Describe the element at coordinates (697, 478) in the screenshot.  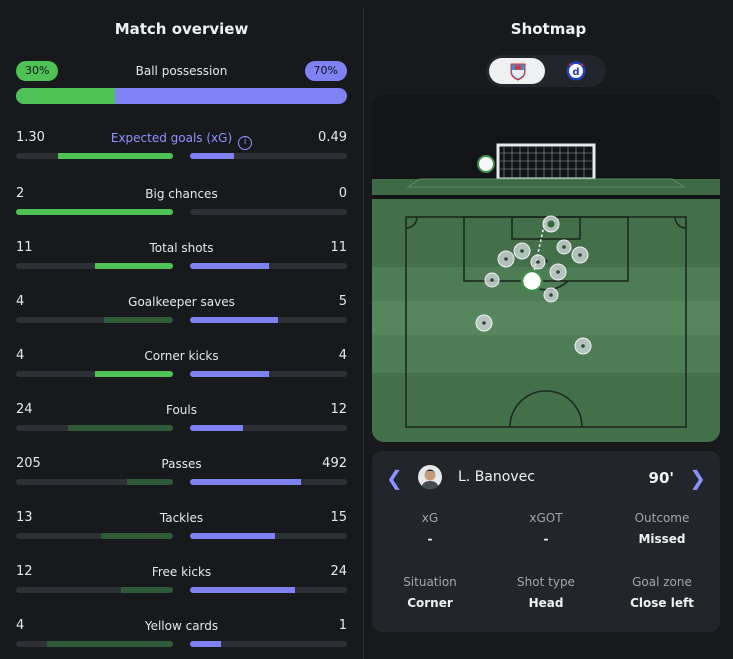
I see `chevron-right-icon: ❯` at that location.